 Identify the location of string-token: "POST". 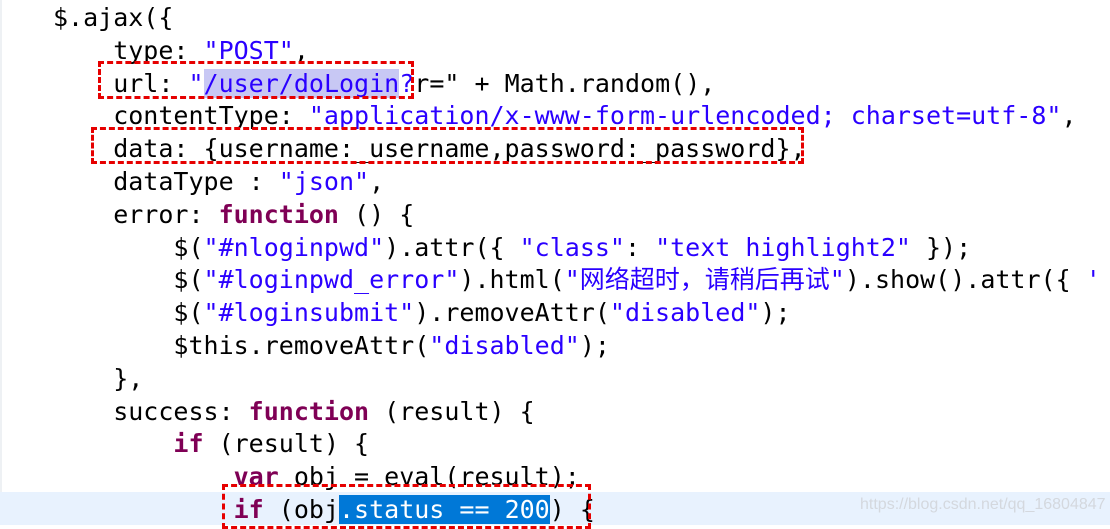
(248, 50).